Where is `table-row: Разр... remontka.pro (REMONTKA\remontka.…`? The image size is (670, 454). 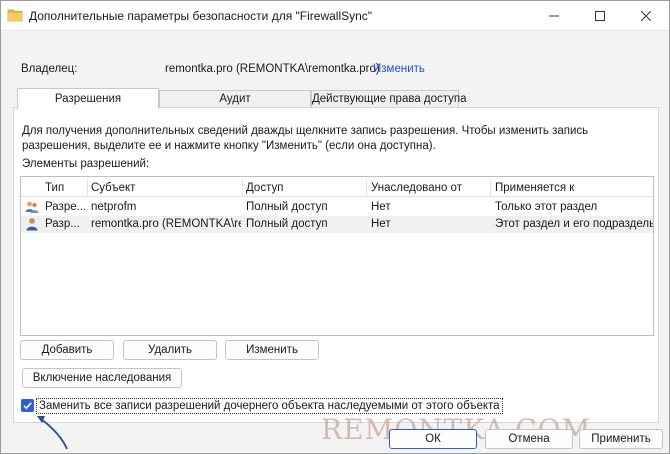
table-row: Разр... remontka.pro (REMONTKA\remontka.… is located at coordinates (337, 224).